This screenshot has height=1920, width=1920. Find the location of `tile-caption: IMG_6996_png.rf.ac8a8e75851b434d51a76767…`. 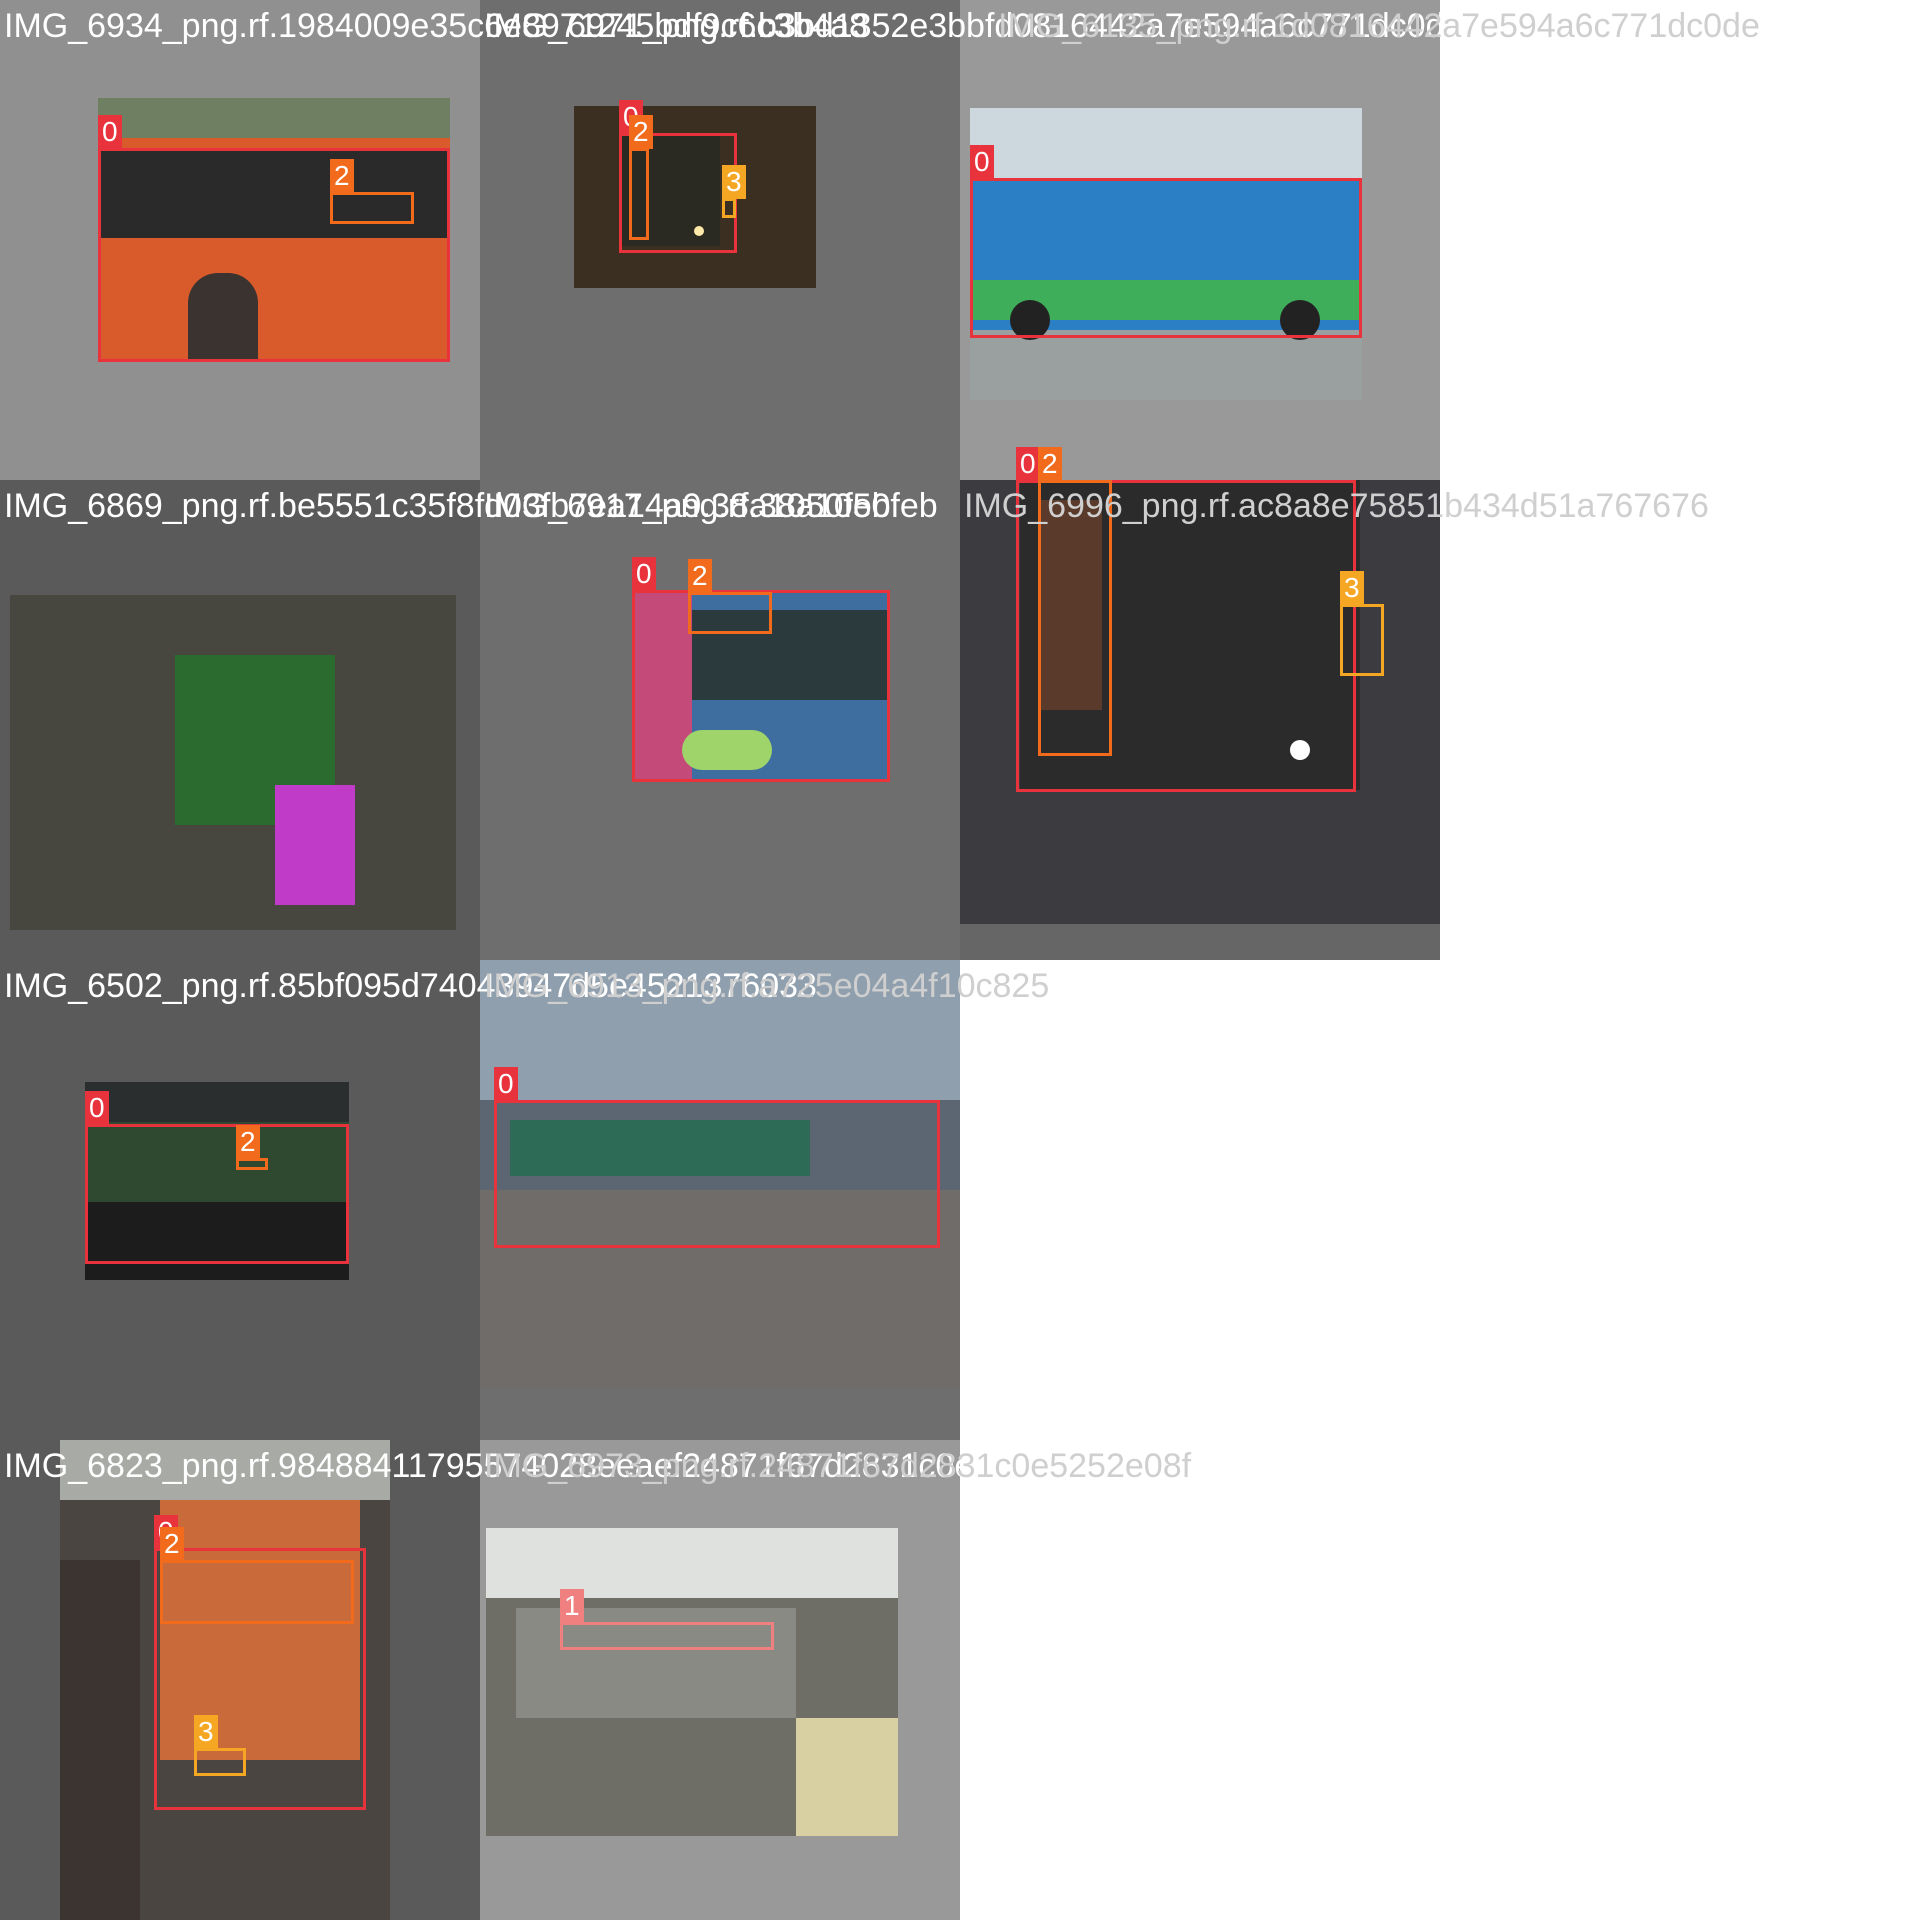

tile-caption: IMG_6996_png.rf.ac8a8e75851b434d51a76767… is located at coordinates (1336, 506).